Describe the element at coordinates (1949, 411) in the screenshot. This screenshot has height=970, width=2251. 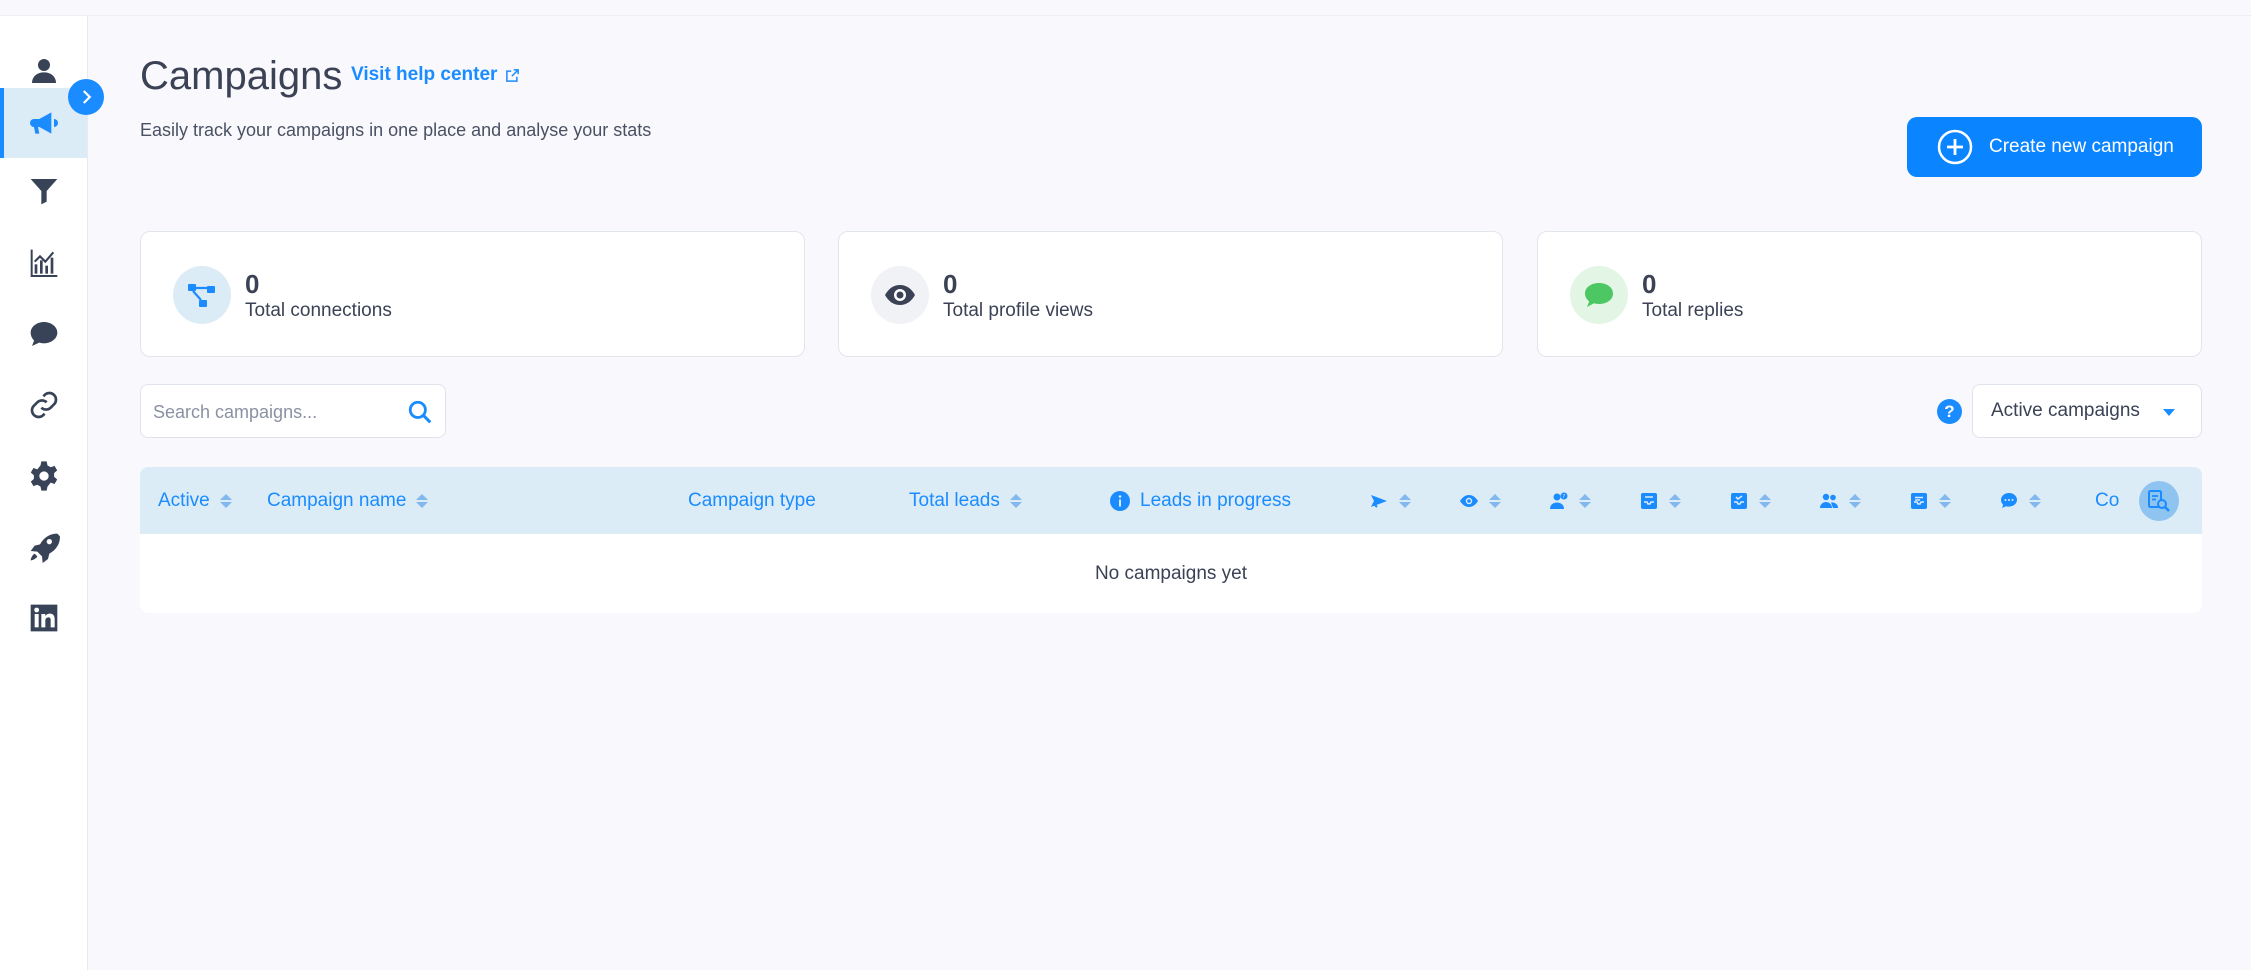
I see `filter-help-icon: ?` at that location.